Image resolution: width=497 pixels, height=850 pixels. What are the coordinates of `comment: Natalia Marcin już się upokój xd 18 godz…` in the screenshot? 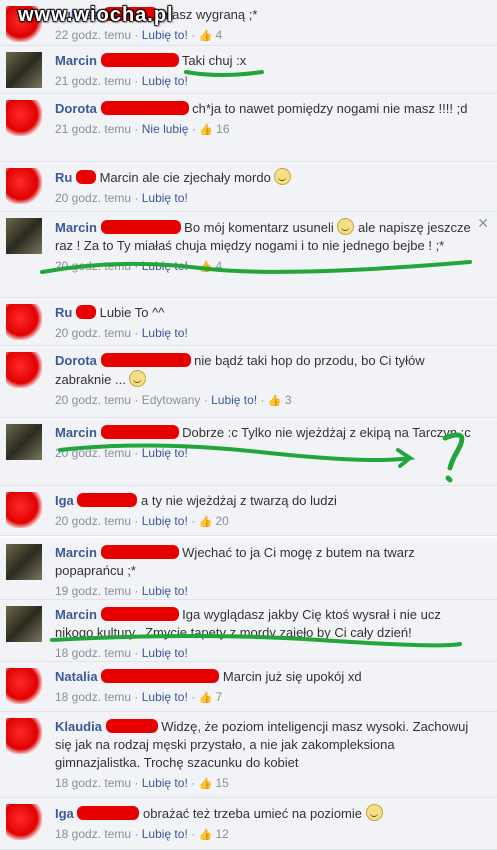 It's located at (248, 687).